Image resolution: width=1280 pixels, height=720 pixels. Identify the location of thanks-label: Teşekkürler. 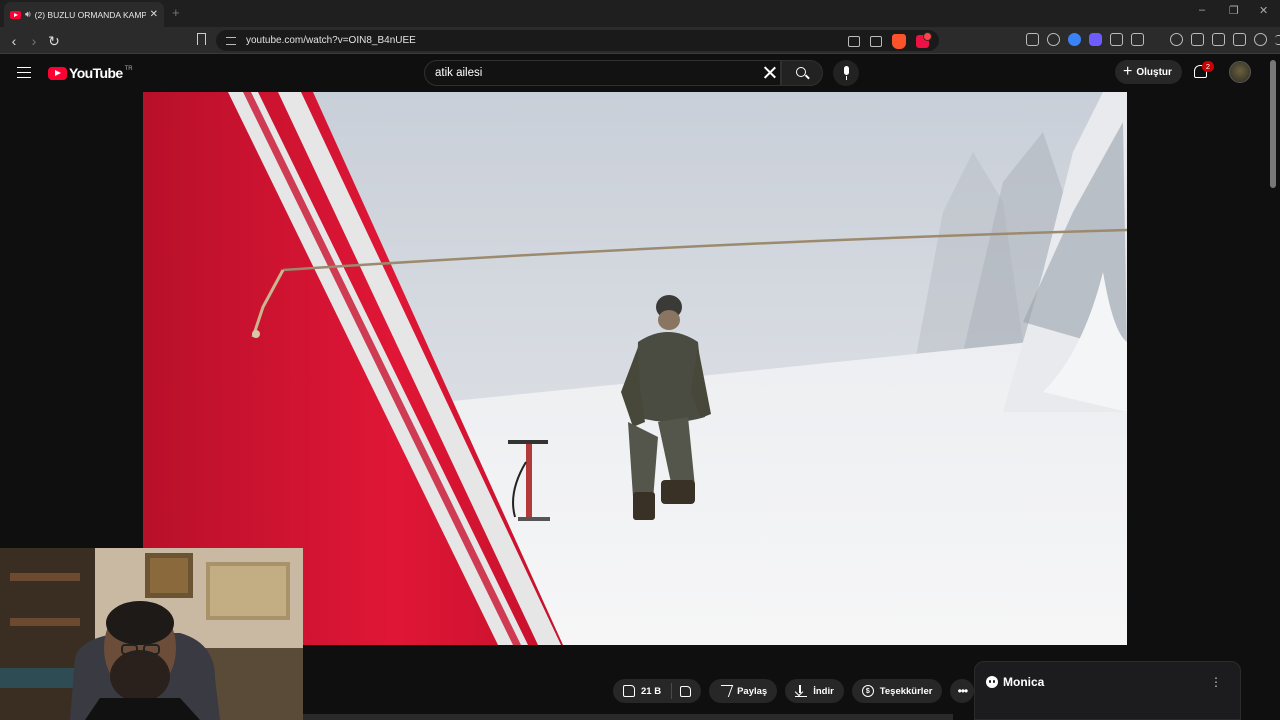
(906, 691).